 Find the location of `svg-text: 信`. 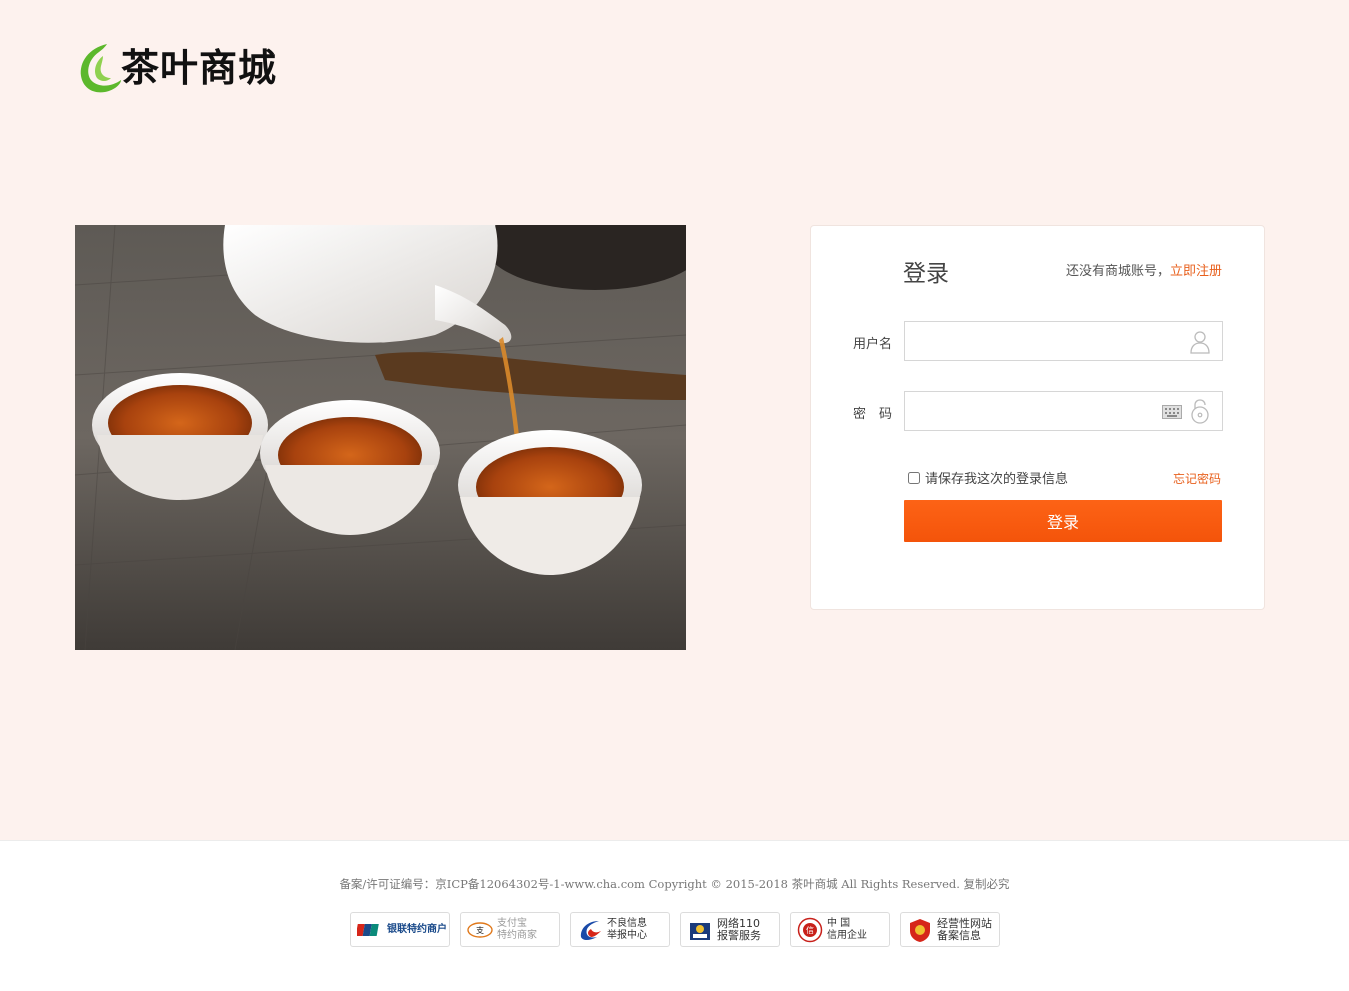

svg-text: 信 is located at coordinates (810, 930).